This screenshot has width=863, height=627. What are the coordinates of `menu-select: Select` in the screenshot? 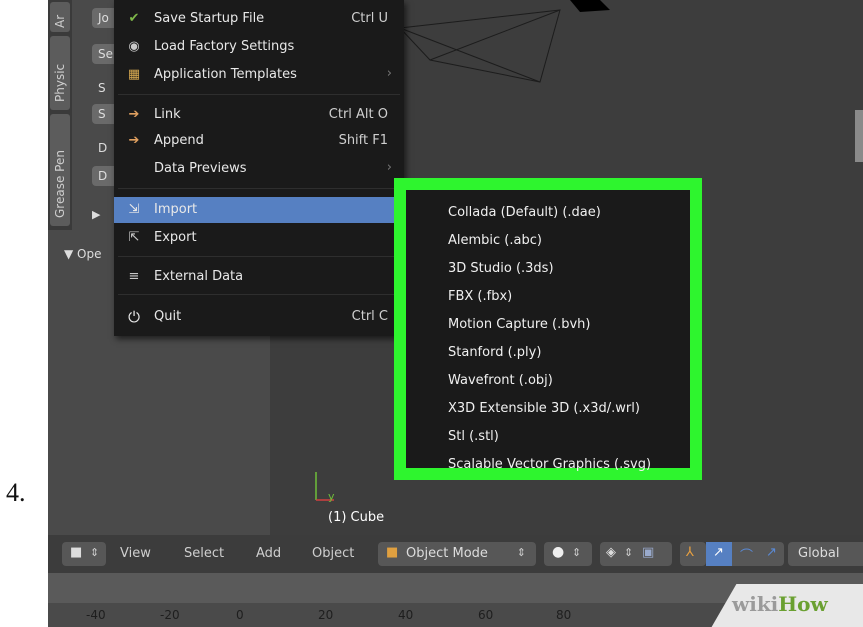 It's located at (204, 553).